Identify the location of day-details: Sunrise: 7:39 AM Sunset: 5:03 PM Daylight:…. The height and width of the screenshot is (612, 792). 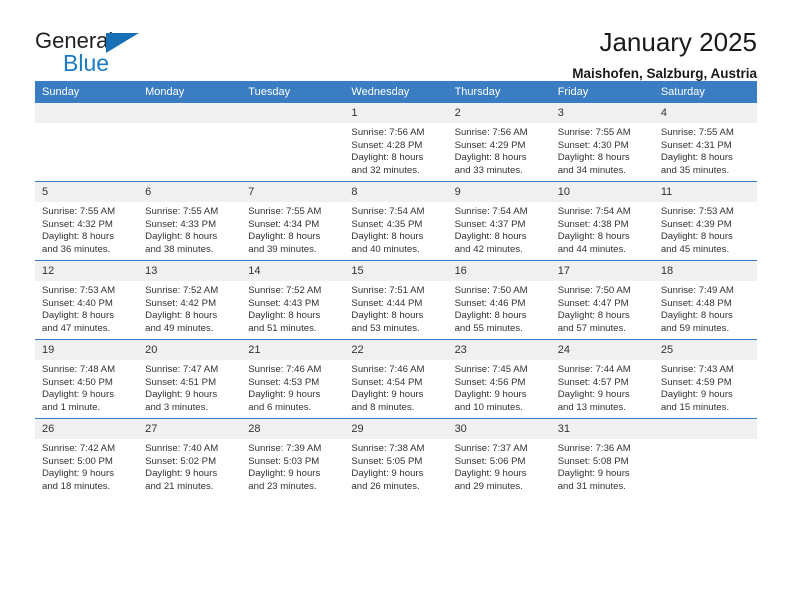
(292, 466).